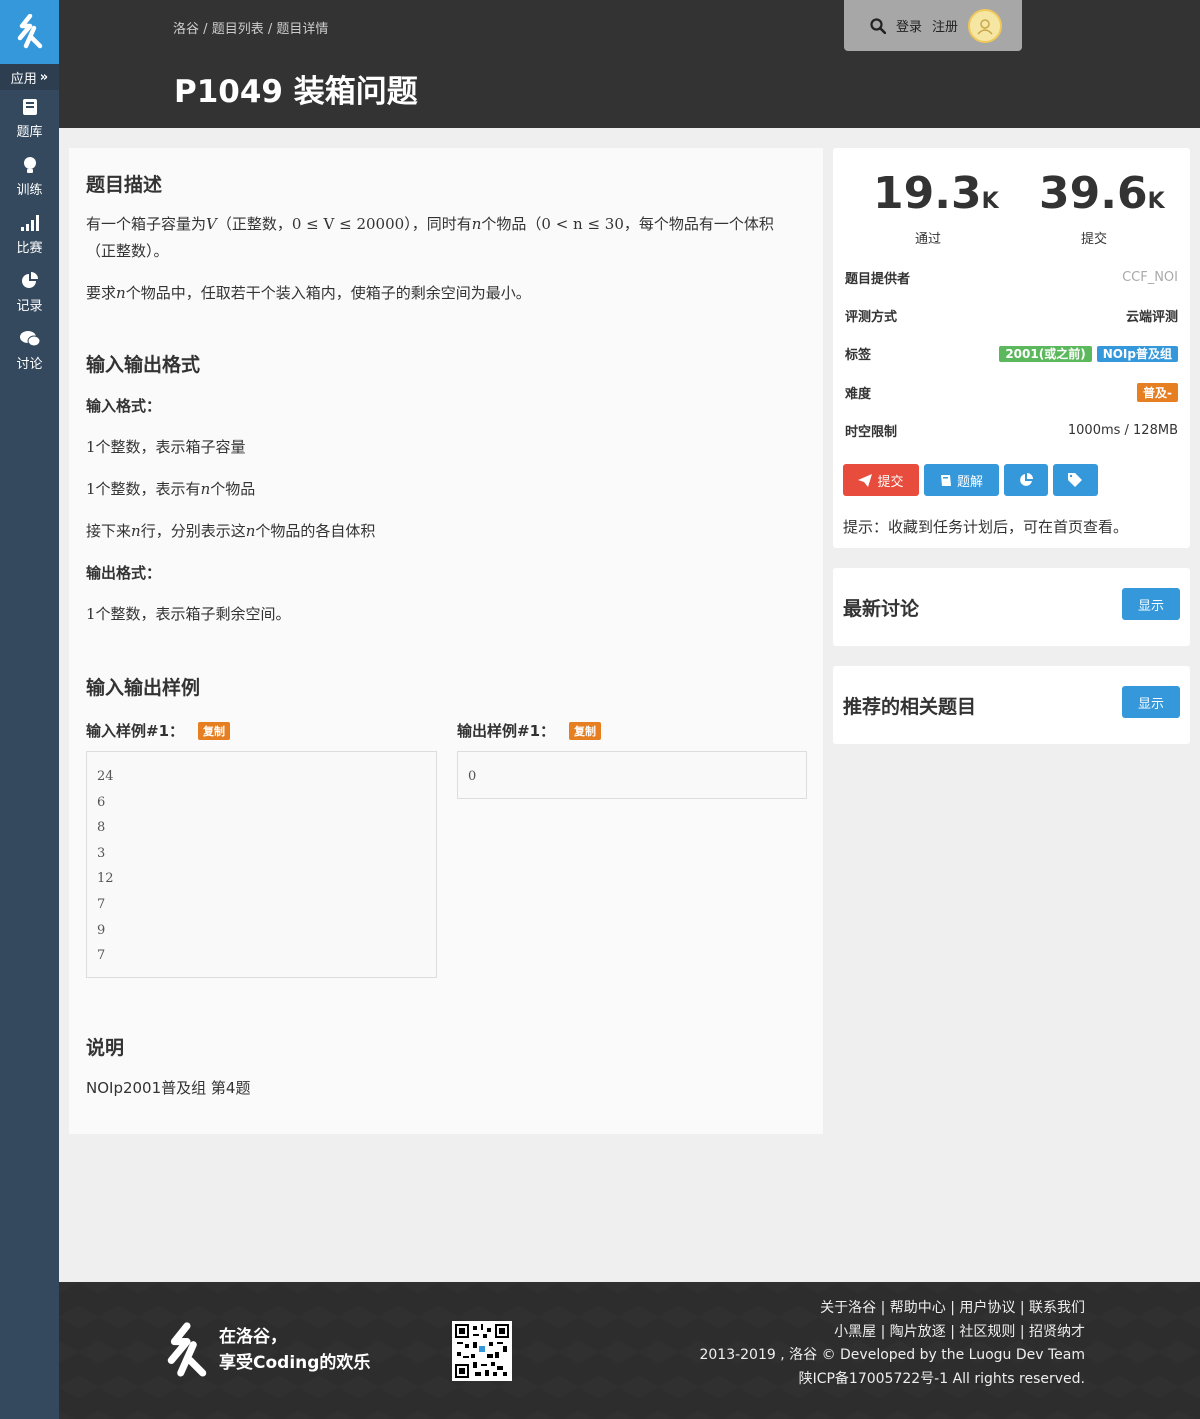 The width and height of the screenshot is (1200, 1419). Describe the element at coordinates (187, 1349) in the screenshot. I see `luogu-logo-icon` at that location.